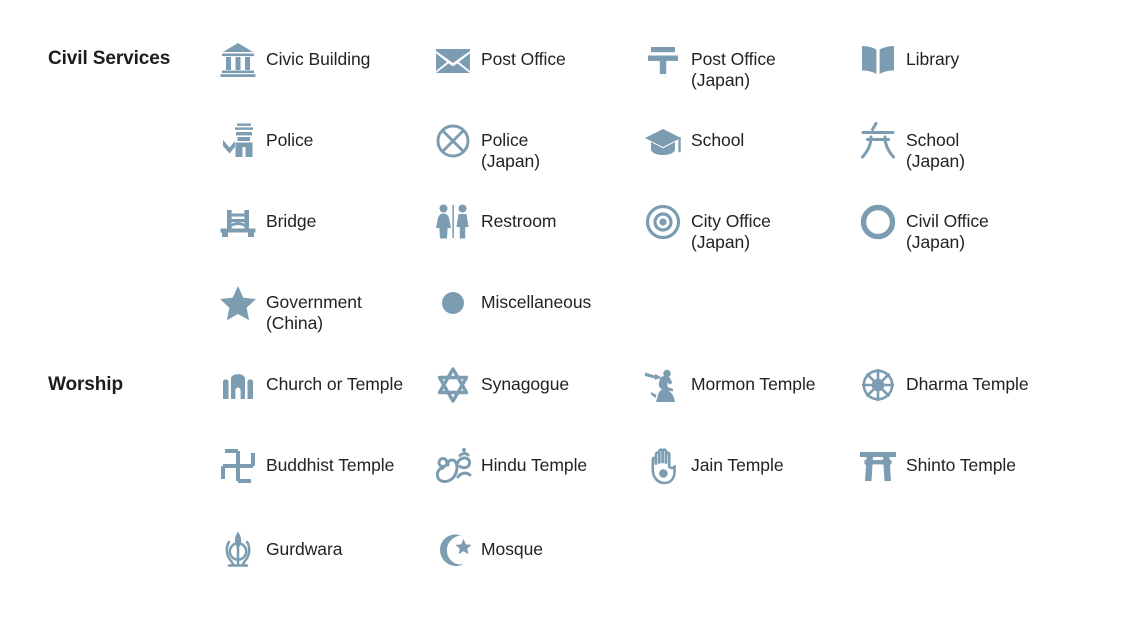  What do you see at coordinates (663, 466) in the screenshot?
I see `jain-temple-ahimsa-hand-icon` at bounding box center [663, 466].